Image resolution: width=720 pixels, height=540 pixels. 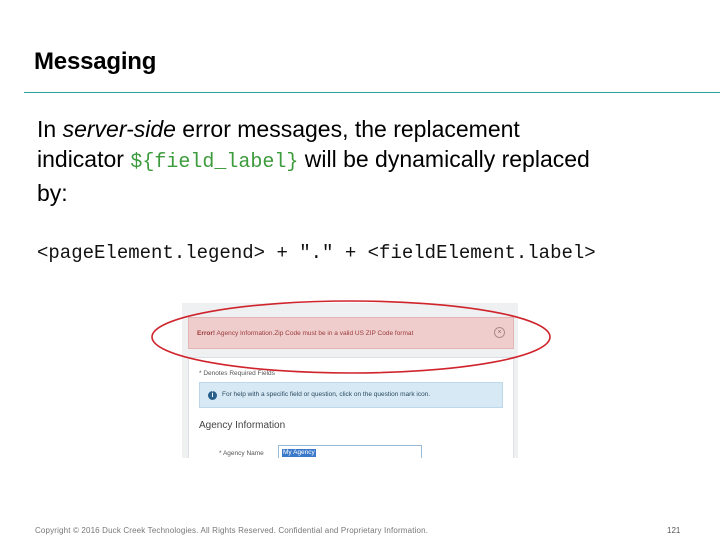 What do you see at coordinates (347, 129) in the screenshot?
I see `body-line1-suffix: error messages, the replacement` at bounding box center [347, 129].